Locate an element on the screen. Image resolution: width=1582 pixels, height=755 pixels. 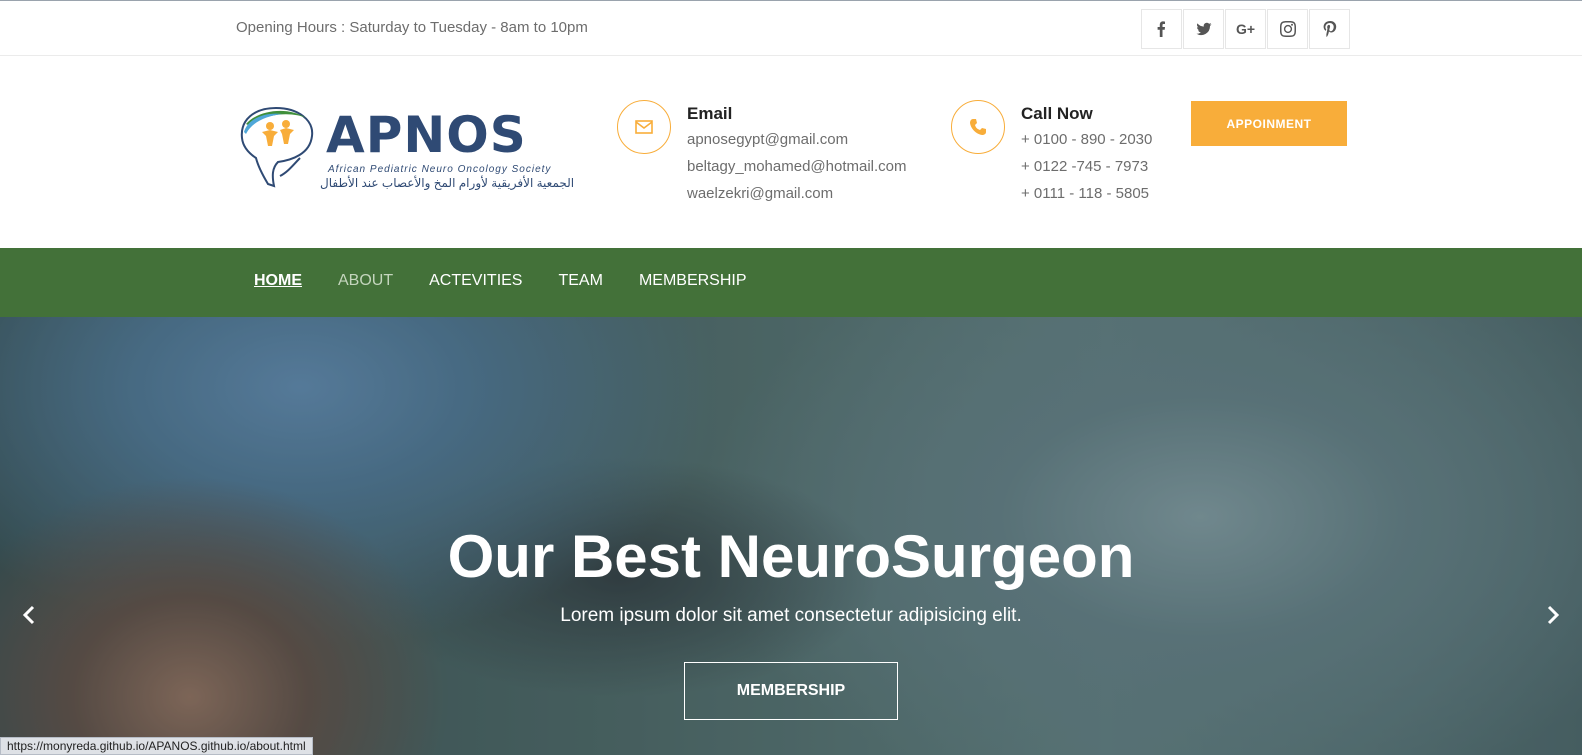
google-plus-icon: G+ is located at coordinates (1245, 29).